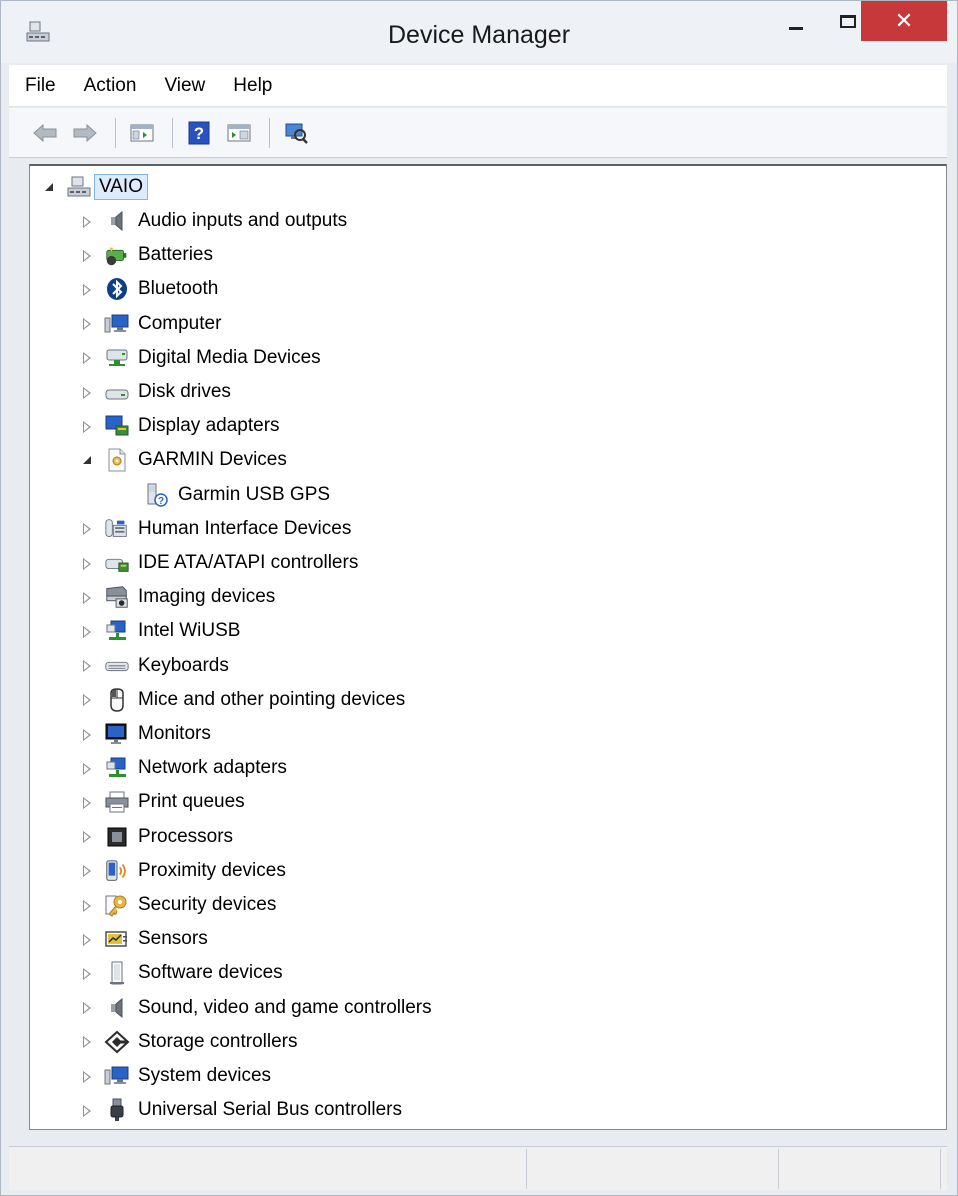 The width and height of the screenshot is (958, 1196). Describe the element at coordinates (296, 133) in the screenshot. I see `scan-hardware-button` at that location.